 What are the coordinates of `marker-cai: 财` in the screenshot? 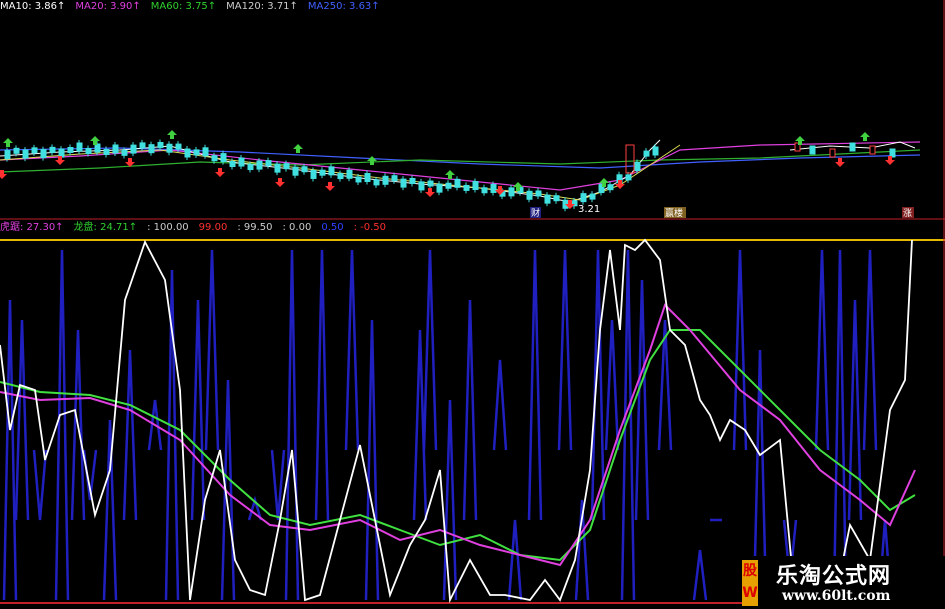 It's located at (535, 213).